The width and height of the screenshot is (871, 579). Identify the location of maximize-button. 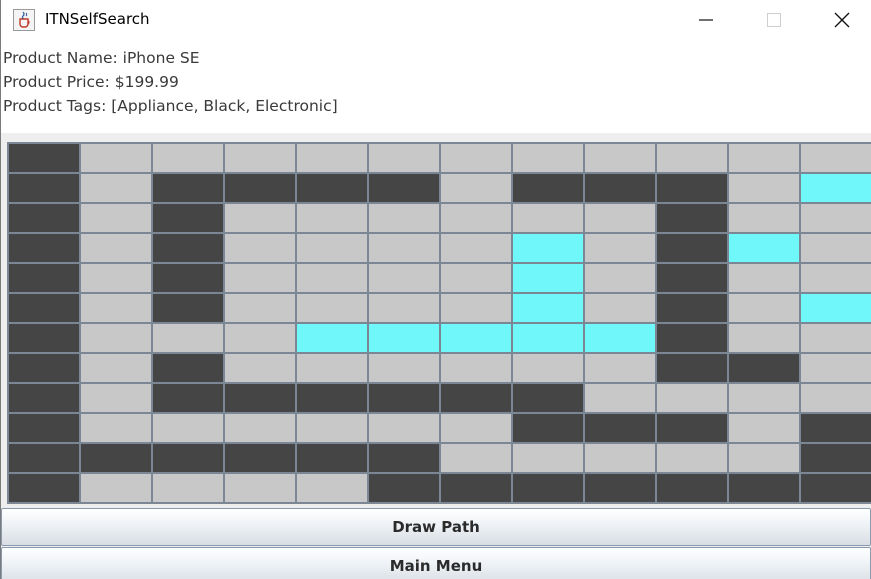
(774, 20).